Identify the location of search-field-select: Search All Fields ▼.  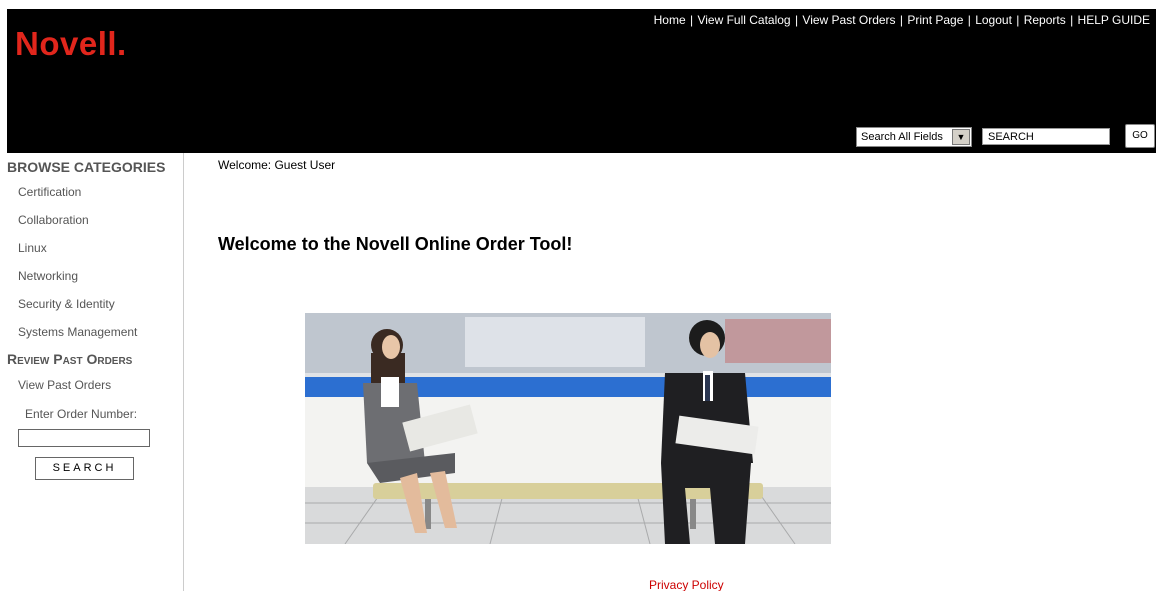
(914, 137).